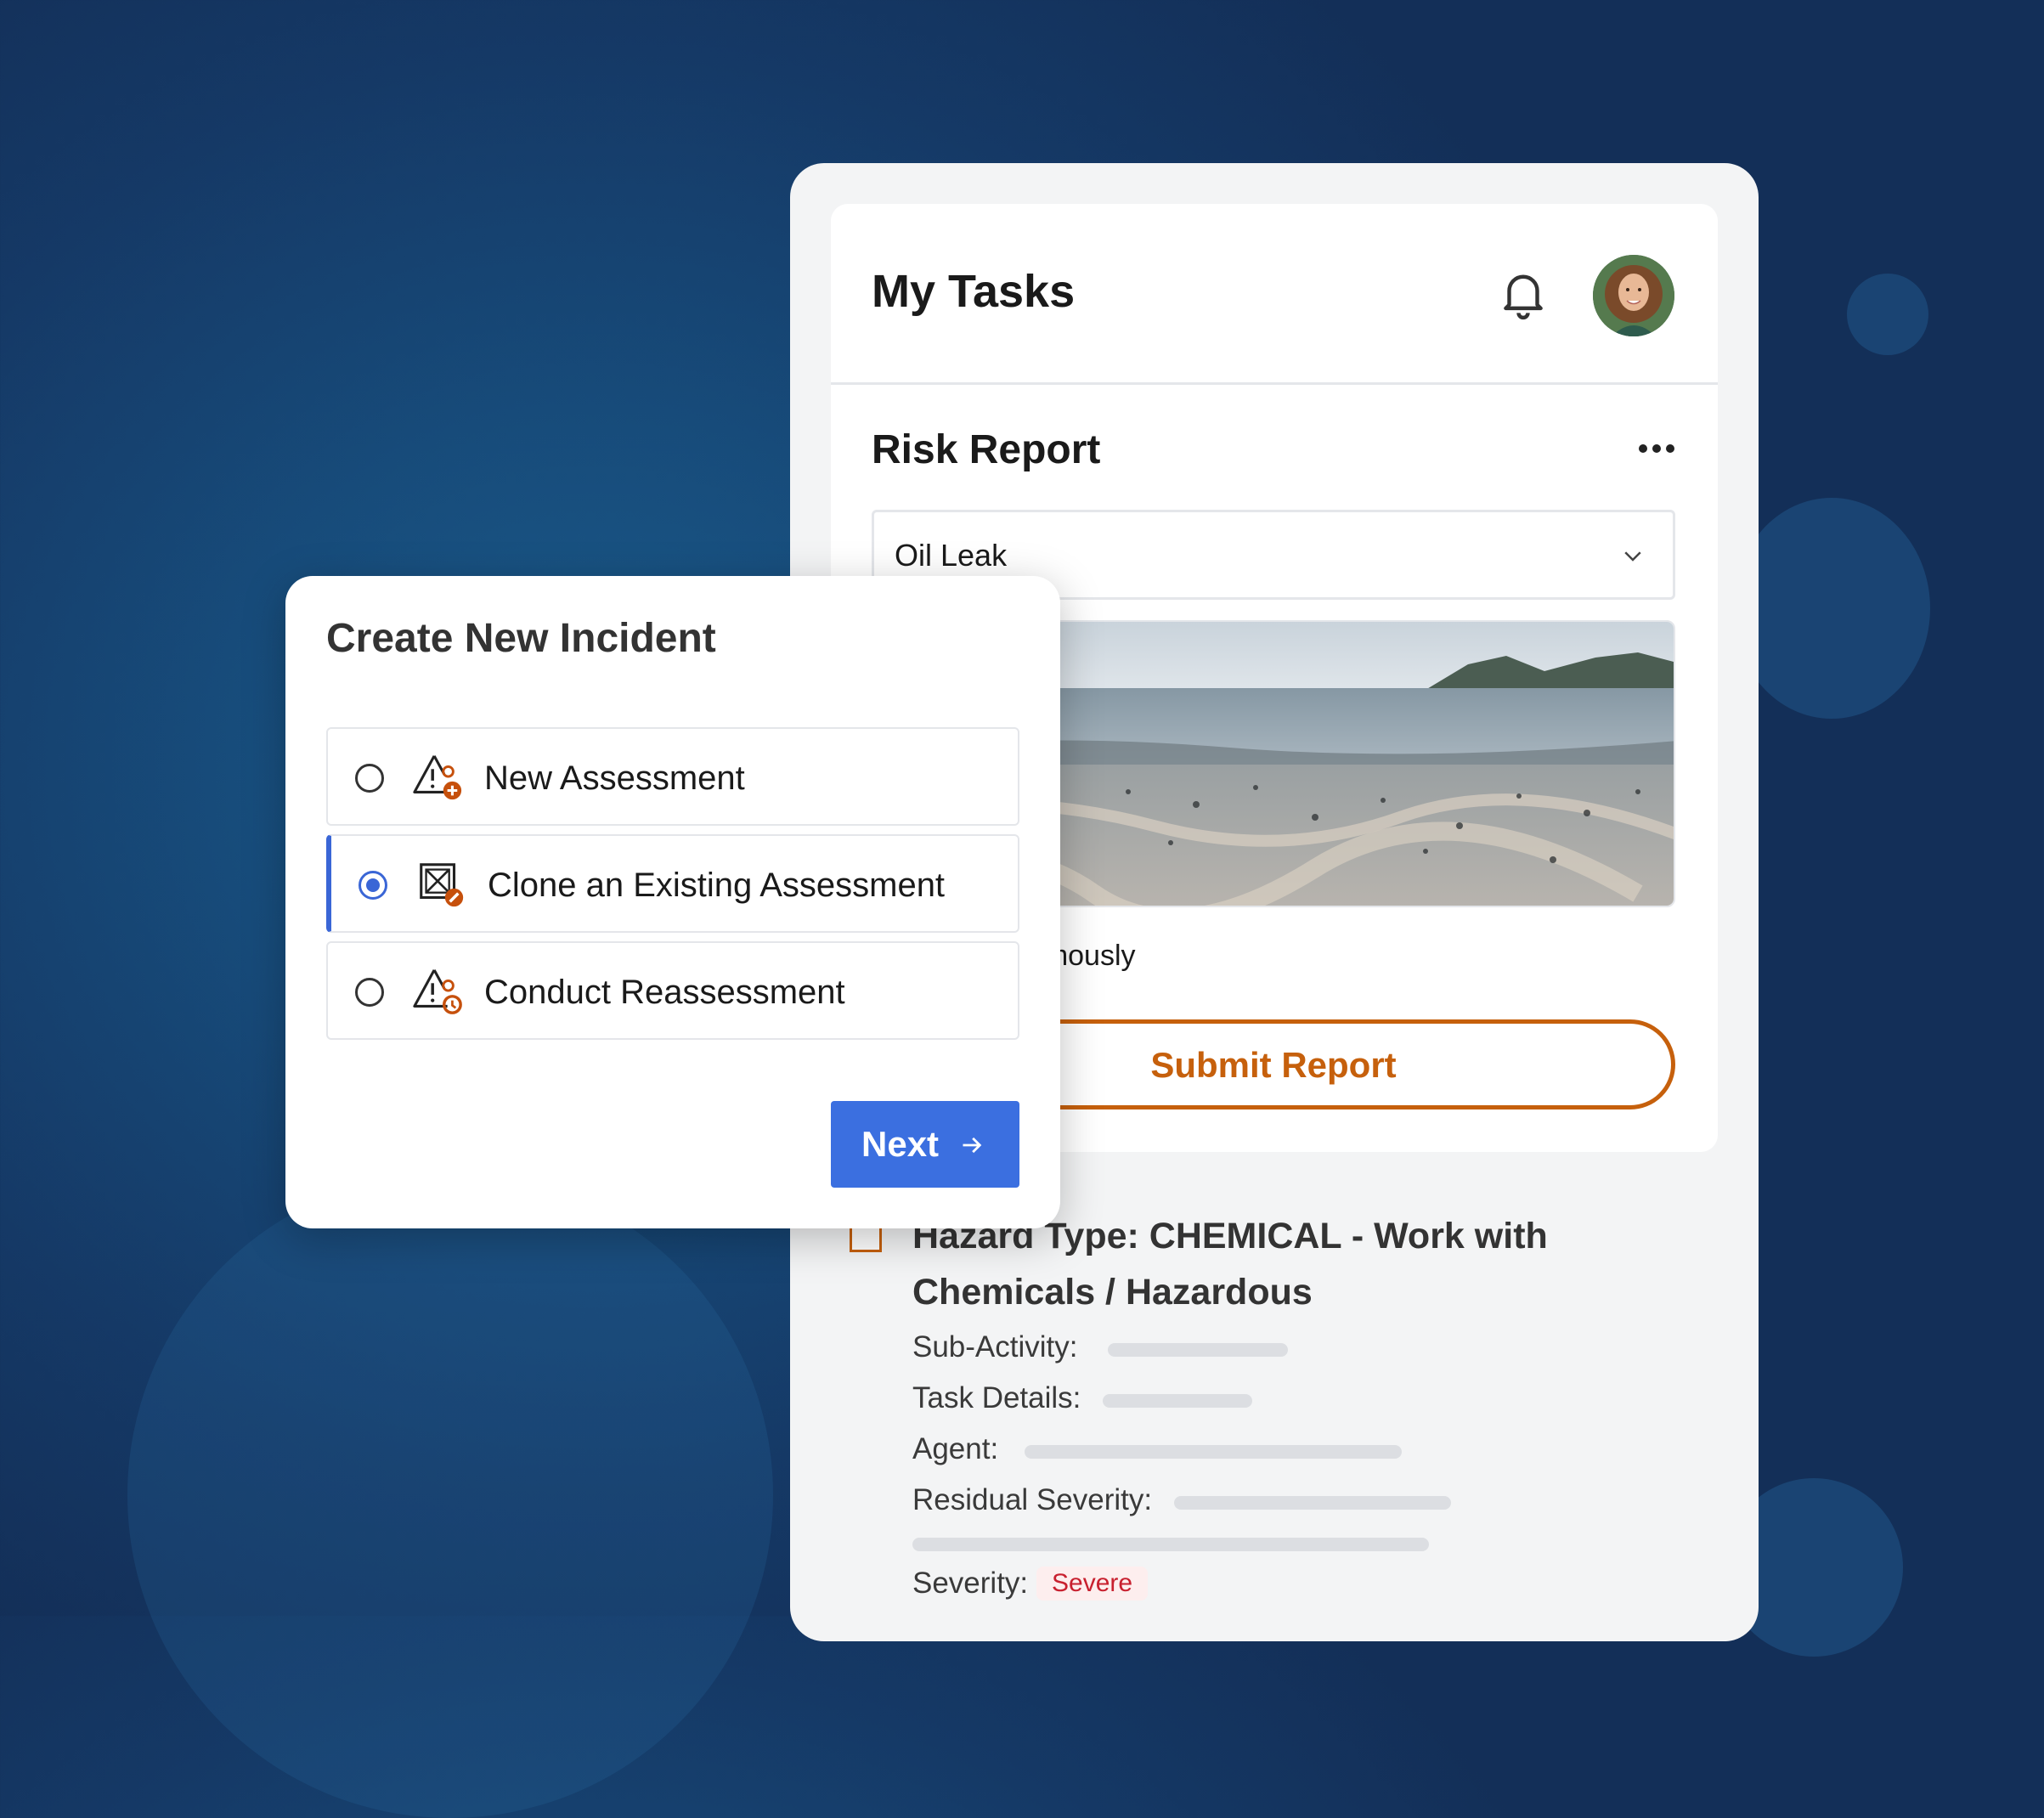 Image resolution: width=2044 pixels, height=1818 pixels. I want to click on option-new-assessment: New Assessment, so click(673, 776).